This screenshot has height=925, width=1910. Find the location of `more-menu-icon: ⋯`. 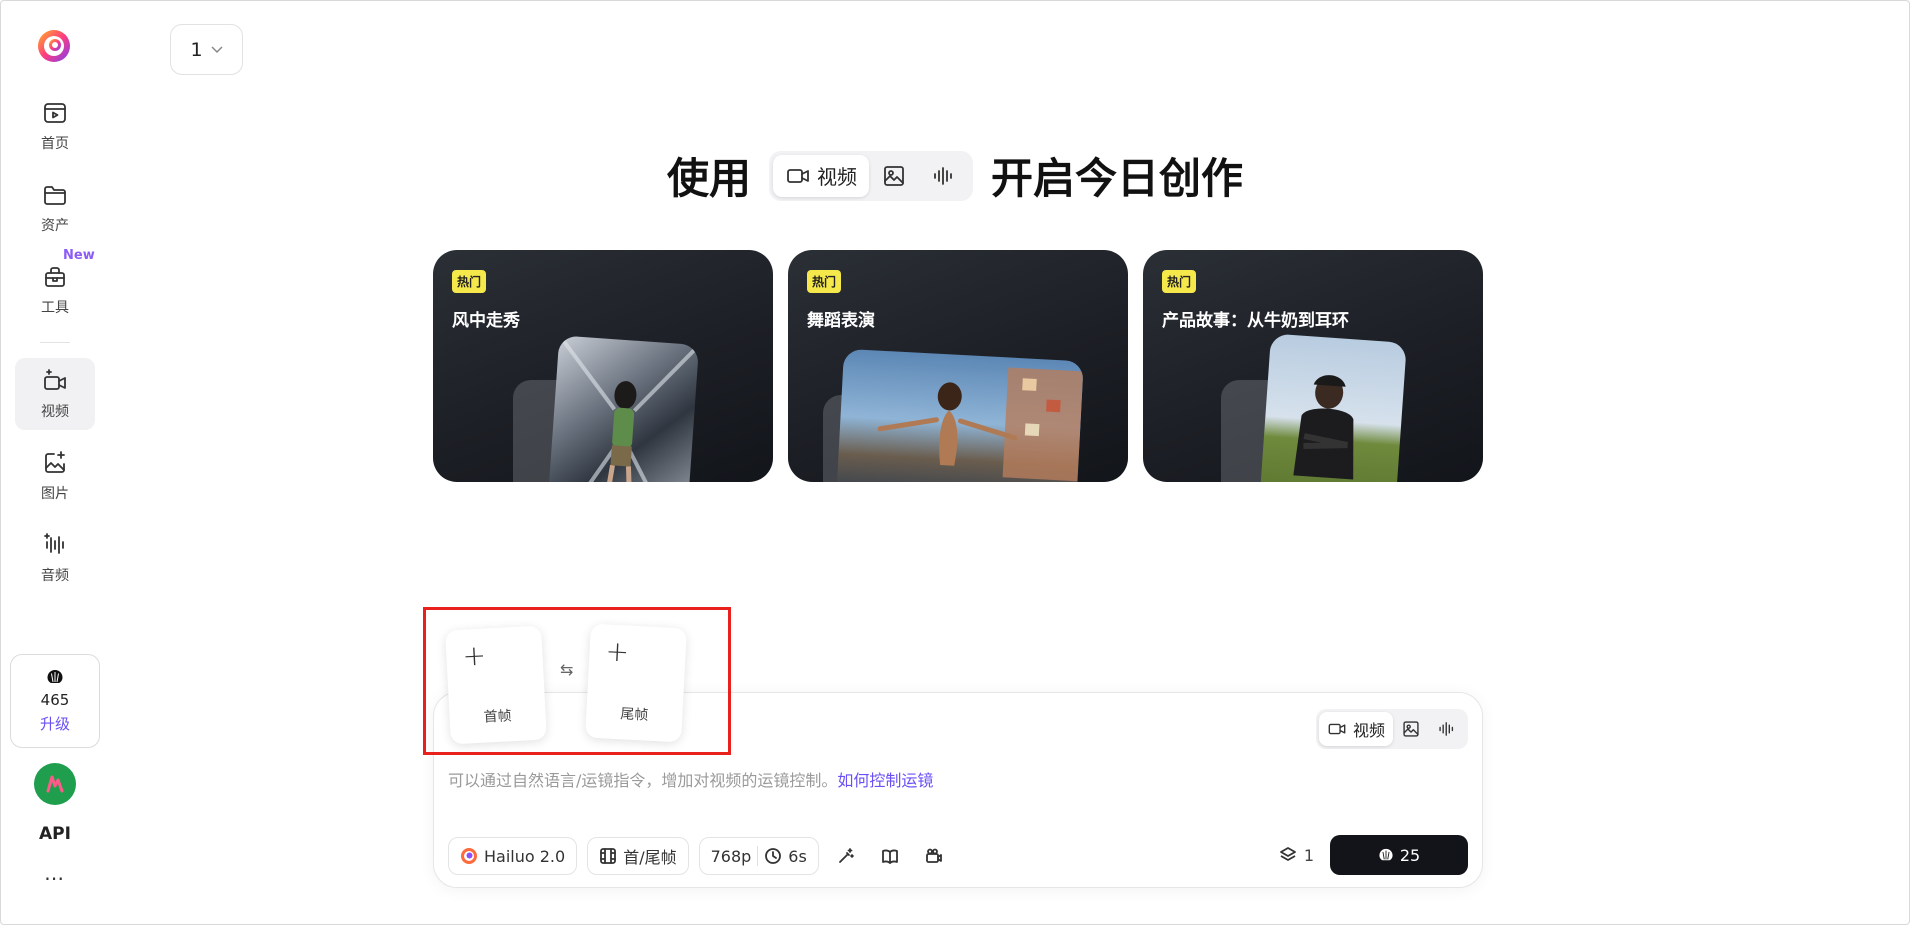

more-menu-icon: ⋯ is located at coordinates (55, 878).